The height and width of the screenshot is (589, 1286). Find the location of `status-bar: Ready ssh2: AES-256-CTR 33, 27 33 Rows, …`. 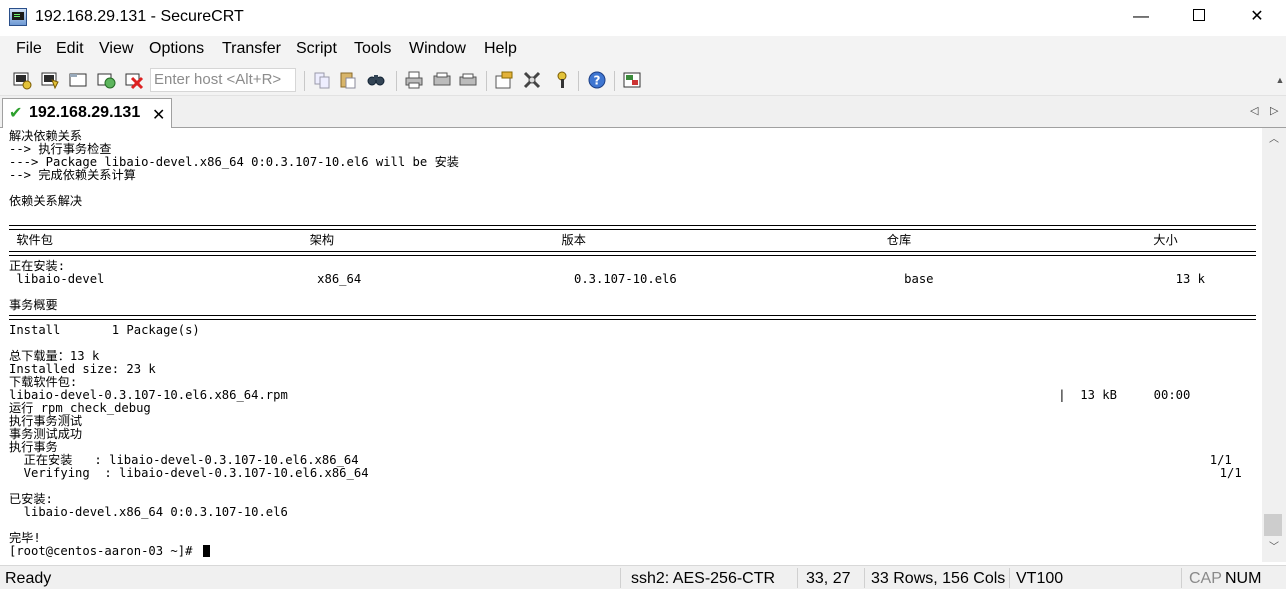

status-bar: Ready ssh2: AES-256-CTR 33, 27 33 Rows, … is located at coordinates (643, 577).